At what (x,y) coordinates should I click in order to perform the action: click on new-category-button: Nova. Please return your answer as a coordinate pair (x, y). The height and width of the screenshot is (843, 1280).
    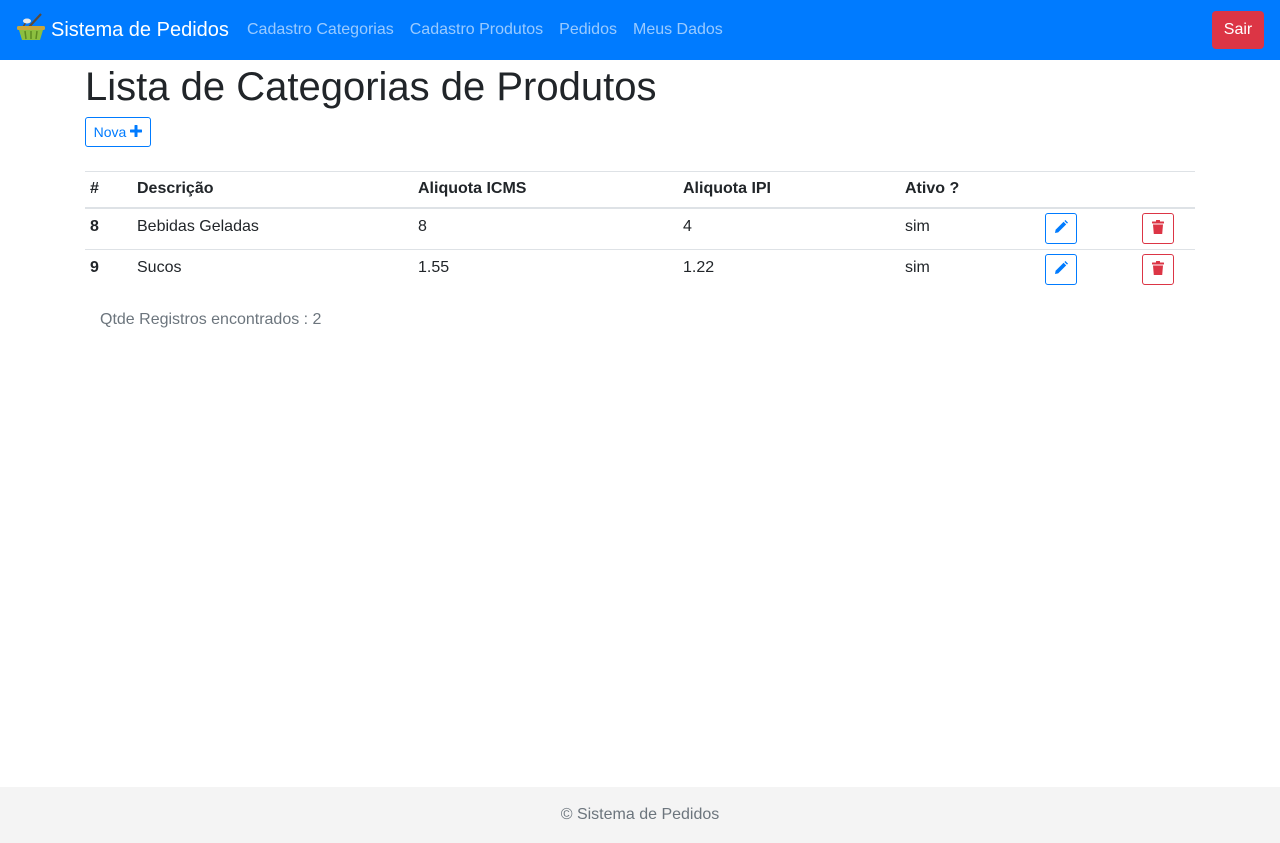
    Looking at the image, I should click on (118, 132).